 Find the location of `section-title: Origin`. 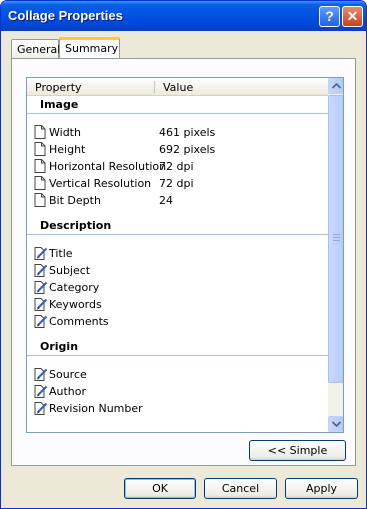

section-title: Origin is located at coordinates (59, 346).